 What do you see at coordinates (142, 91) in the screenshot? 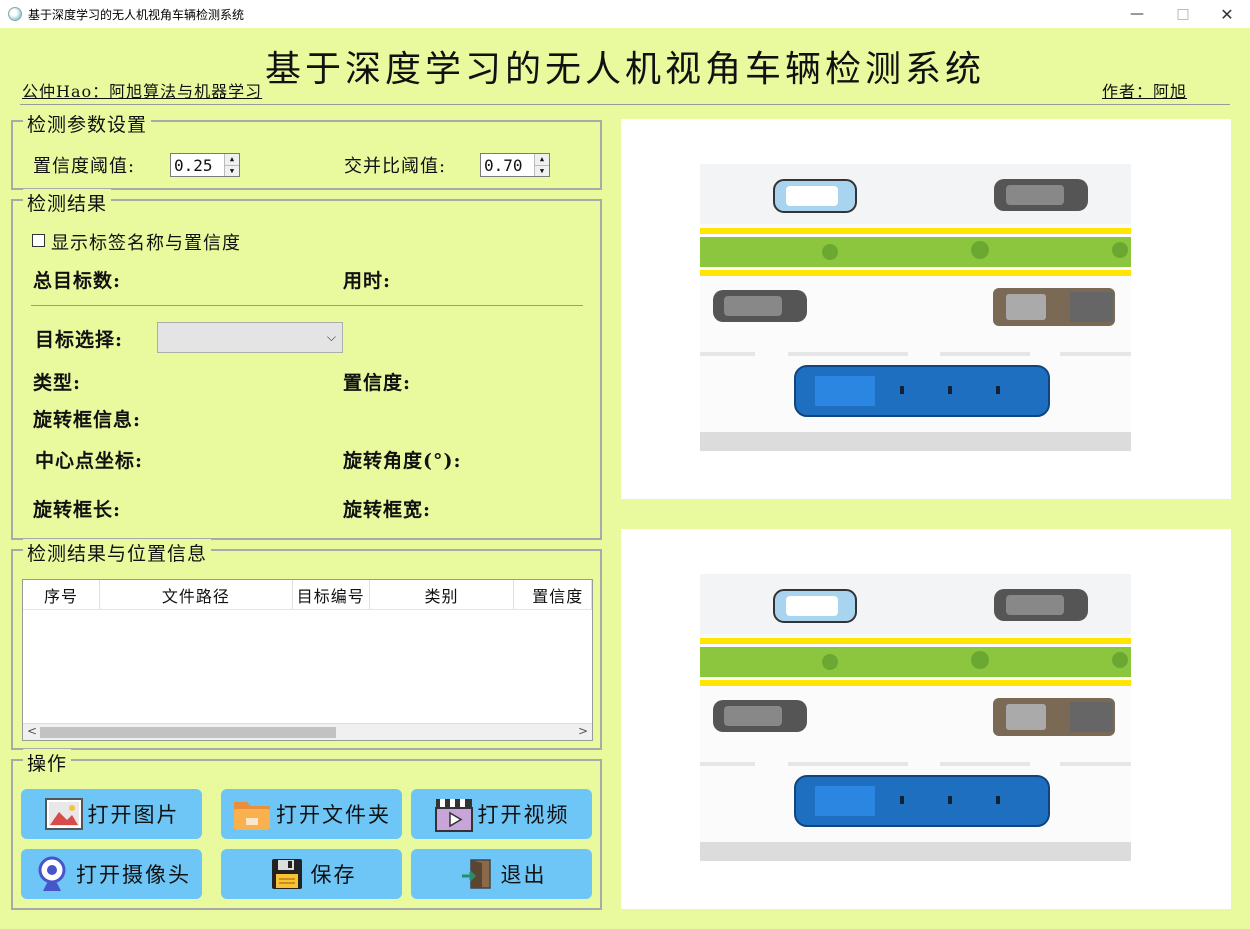
I see `left-caption: 公仲Hao：阿旭算法与机器学习` at bounding box center [142, 91].